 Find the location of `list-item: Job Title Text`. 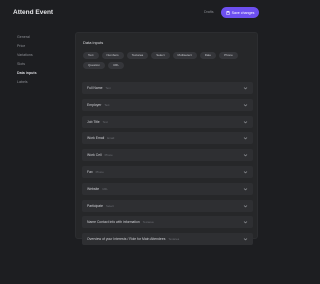

list-item: Job Title Text is located at coordinates (167, 121).